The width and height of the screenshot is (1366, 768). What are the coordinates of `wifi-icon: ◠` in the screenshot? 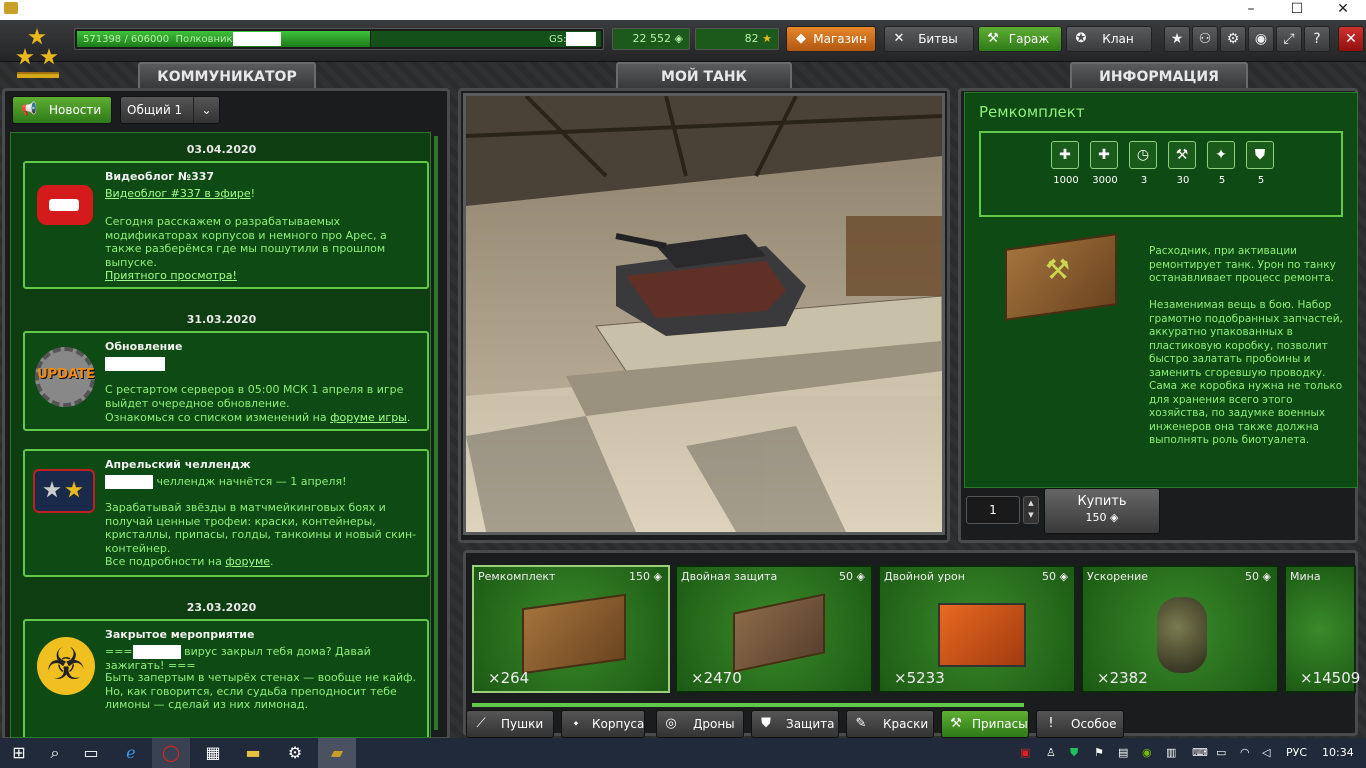 It's located at (1245, 752).